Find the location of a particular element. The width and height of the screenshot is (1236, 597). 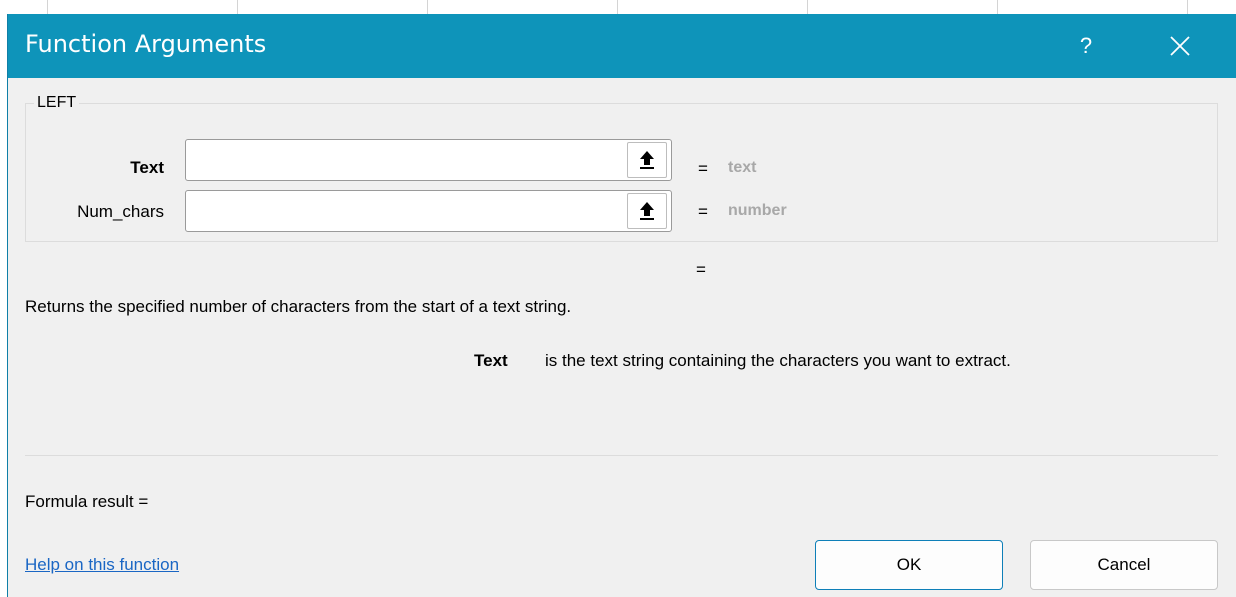

spreadsheet-background is located at coordinates (618, 7).